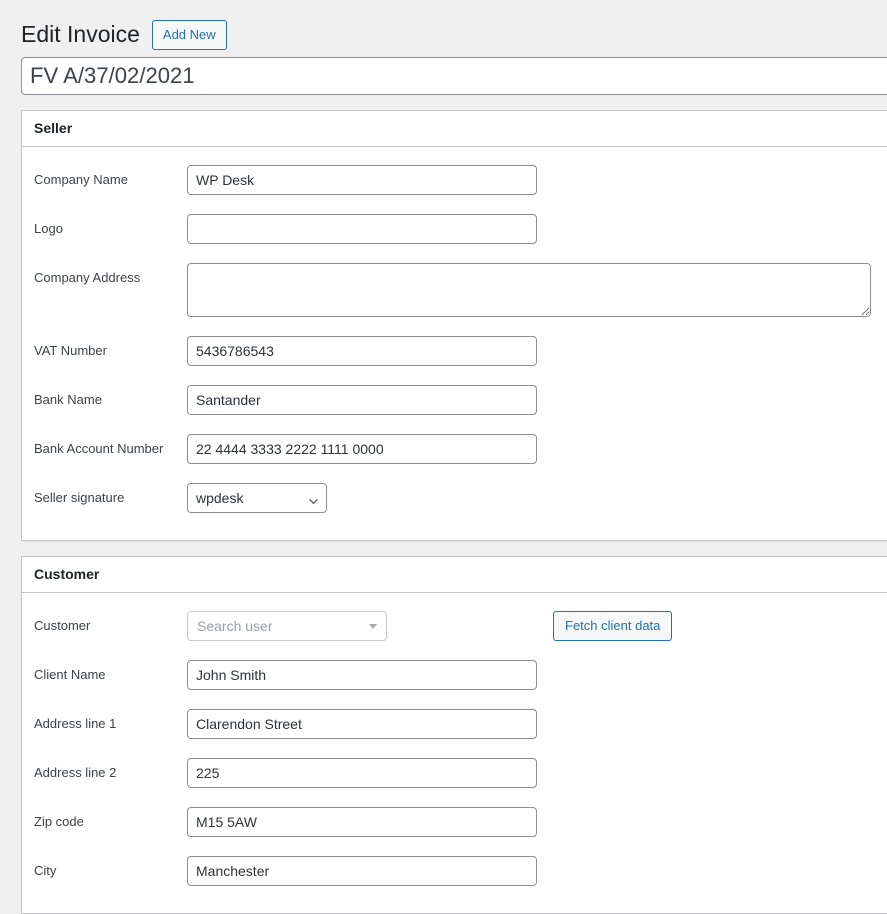 This screenshot has width=887, height=914. Describe the element at coordinates (460, 501) in the screenshot. I see `form-row-seller-signature: Seller signature wpdesk` at that location.